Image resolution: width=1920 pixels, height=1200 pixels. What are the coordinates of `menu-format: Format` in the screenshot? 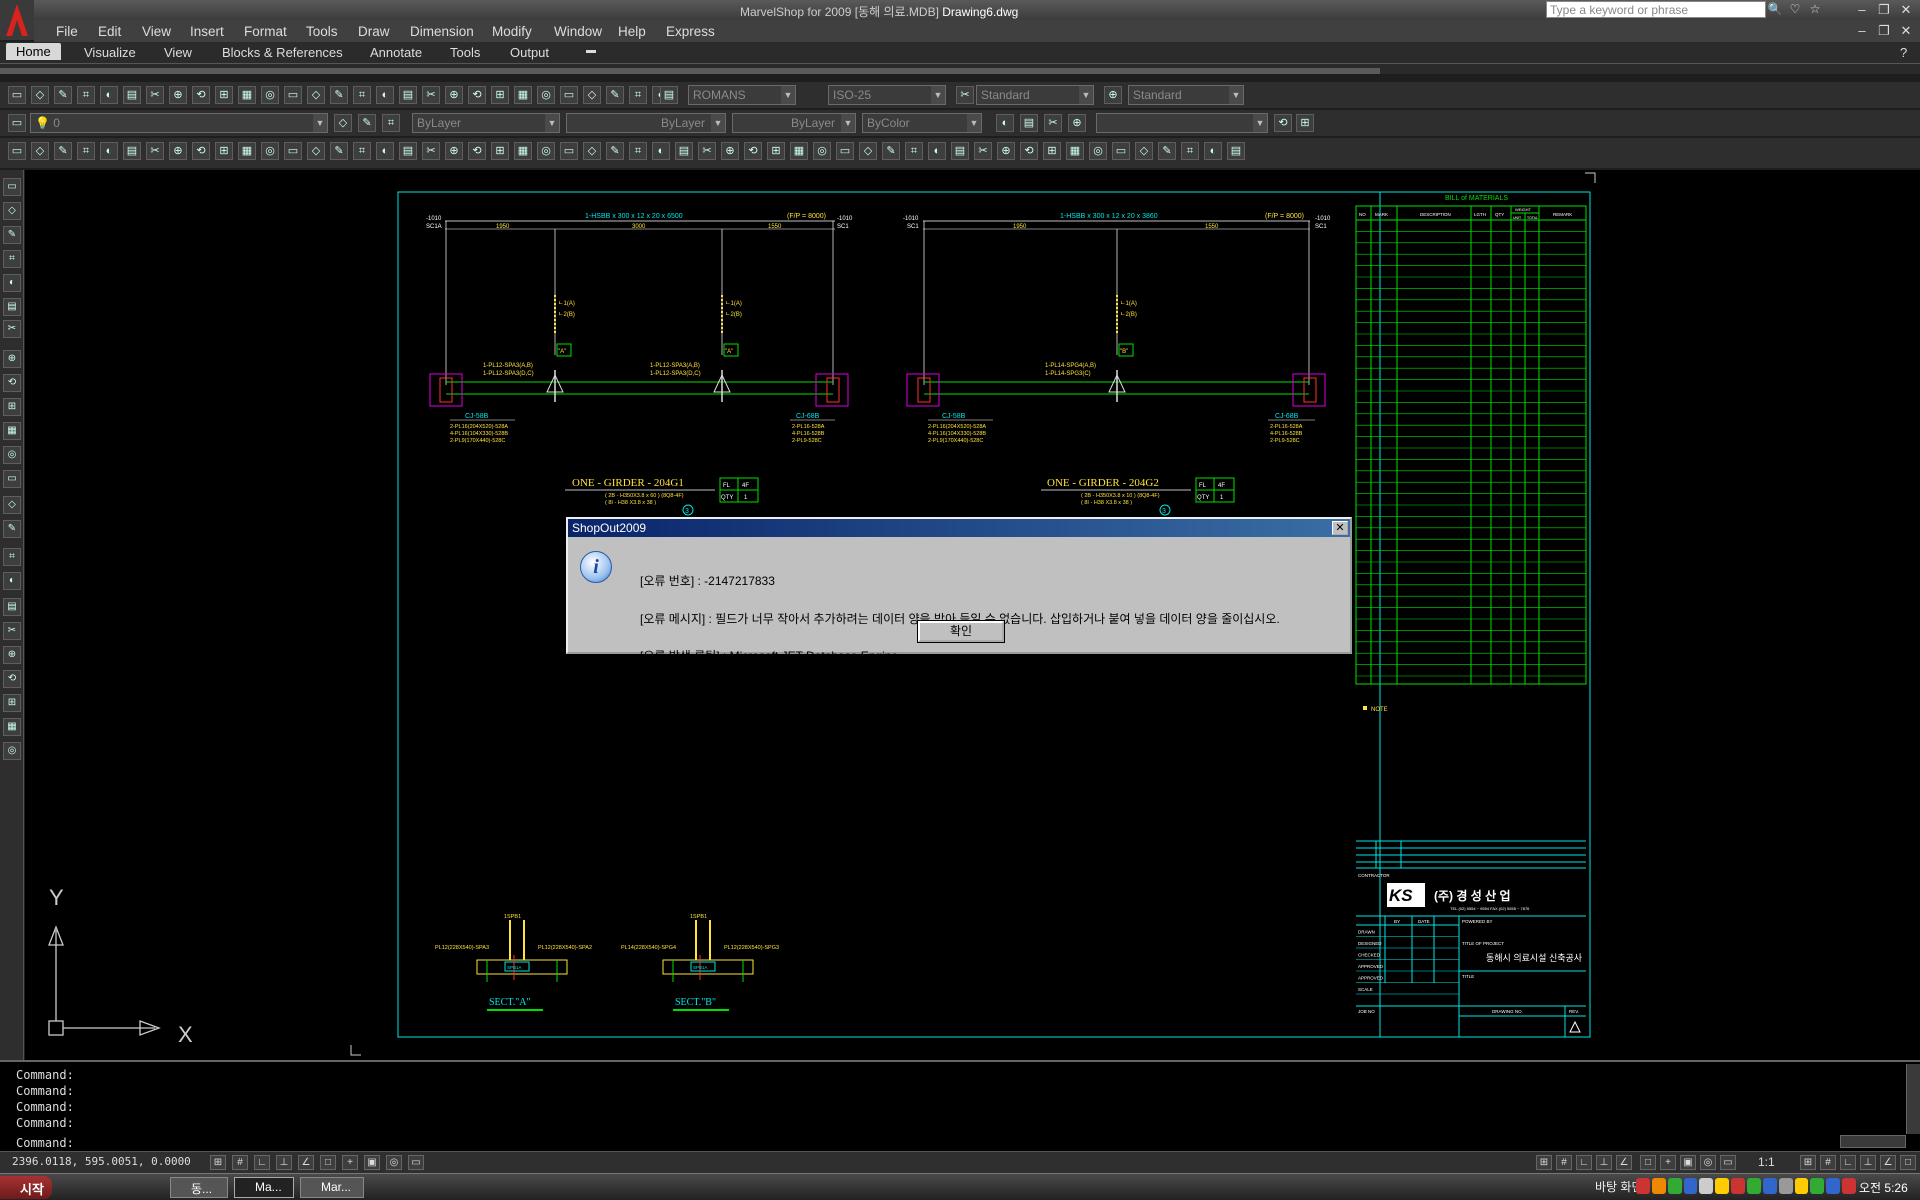 It's located at (265, 31).